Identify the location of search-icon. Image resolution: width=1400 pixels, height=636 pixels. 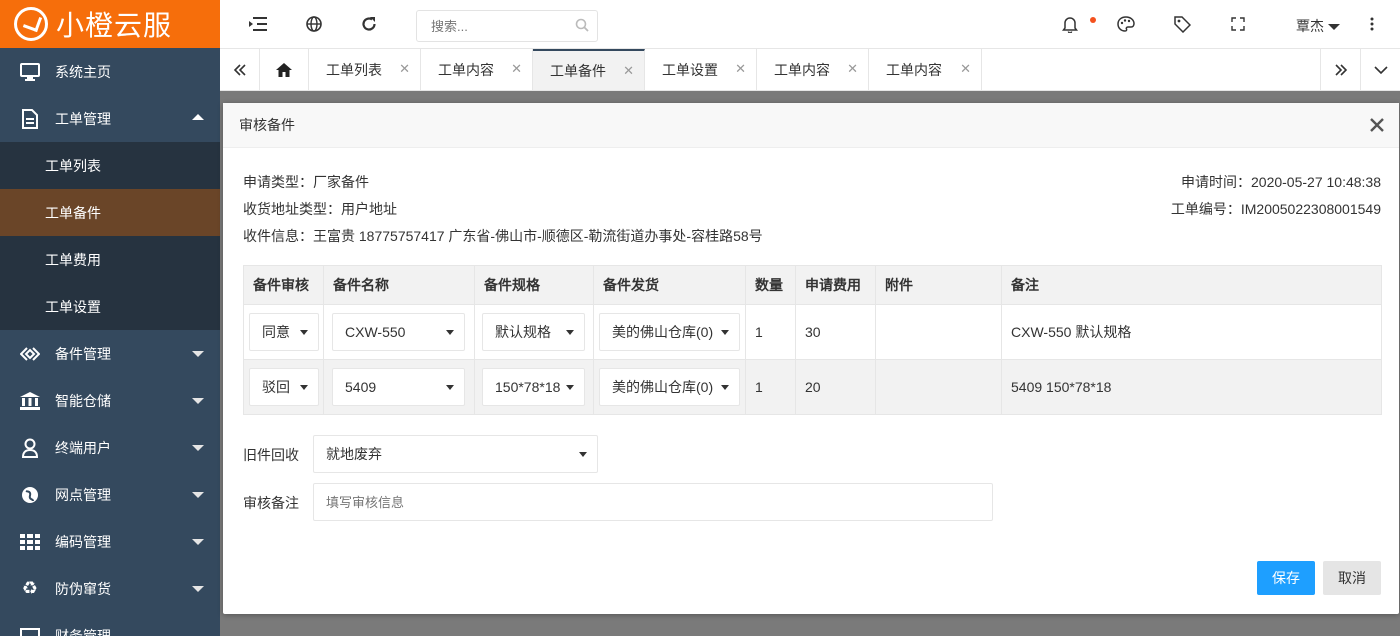
(582, 25).